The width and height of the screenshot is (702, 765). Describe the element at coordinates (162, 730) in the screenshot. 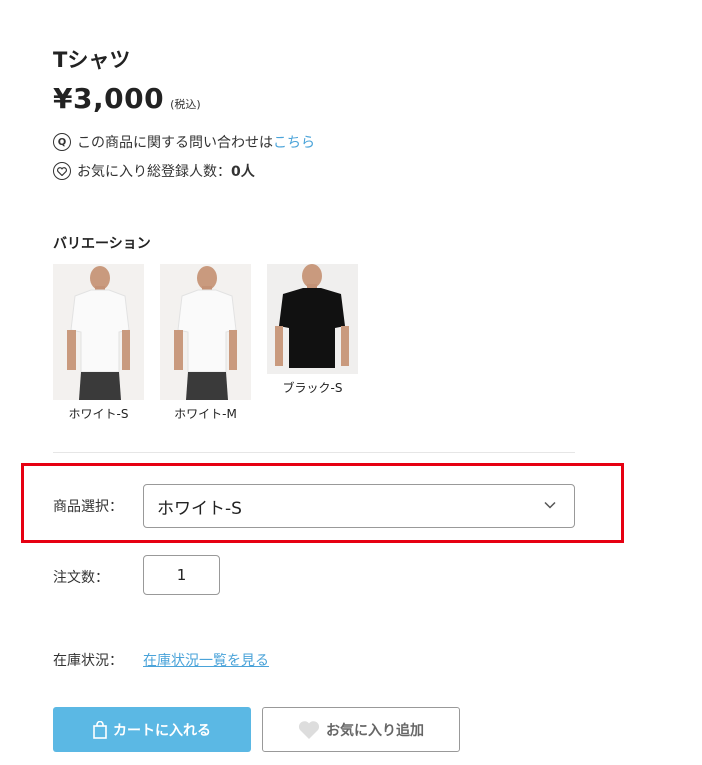

I see `add-to-cart-label: カートに入れる` at that location.